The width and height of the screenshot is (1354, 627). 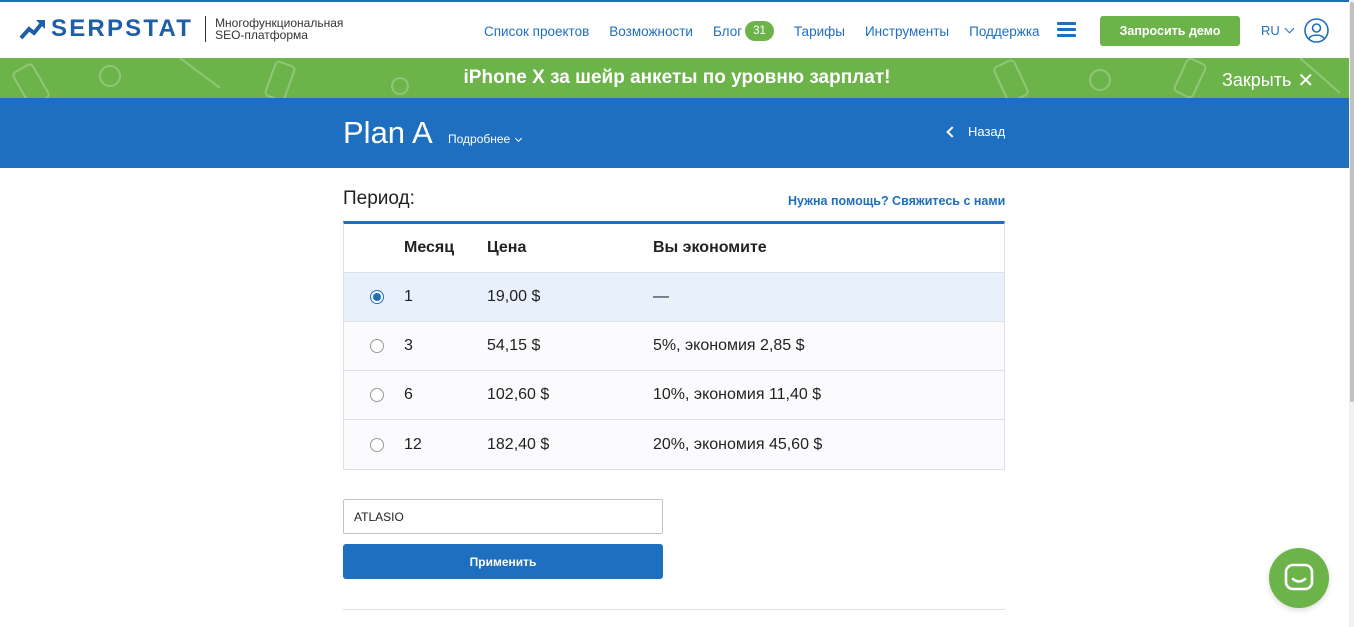 I want to click on nav-label: Тарифы, so click(x=819, y=31).